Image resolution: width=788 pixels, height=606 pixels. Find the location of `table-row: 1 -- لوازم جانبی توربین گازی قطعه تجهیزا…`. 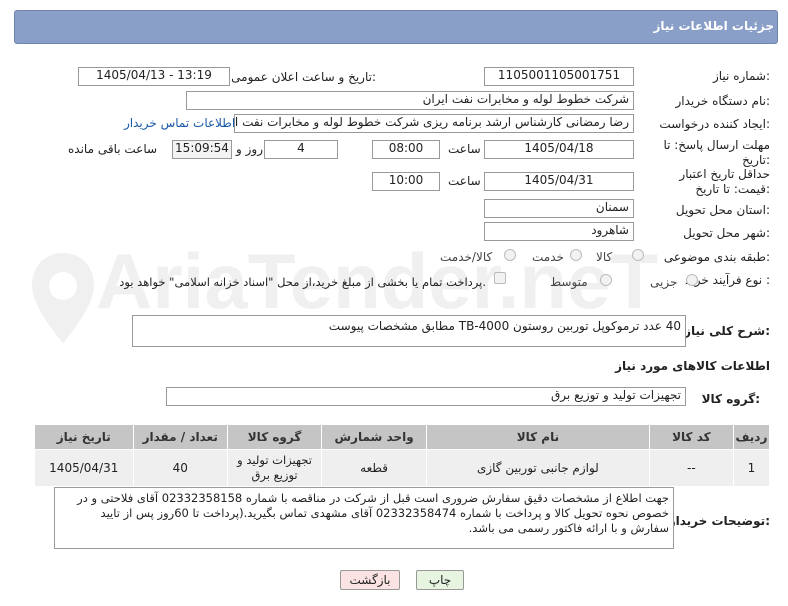

table-row: 1 -- لوازم جانبی توربین گازی قطعه تجهیزا… is located at coordinates (402, 468).